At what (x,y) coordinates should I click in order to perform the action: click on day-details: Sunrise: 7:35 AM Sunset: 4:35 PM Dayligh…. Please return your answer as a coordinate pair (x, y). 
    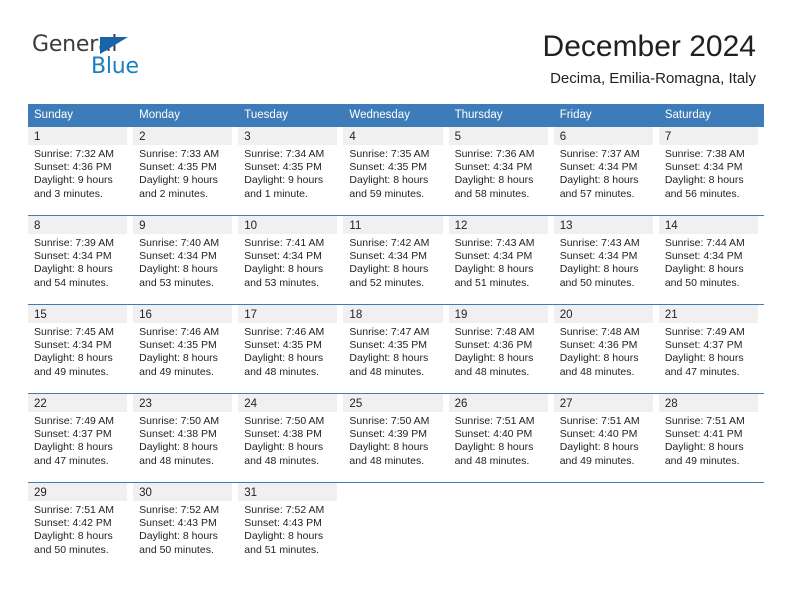
    Looking at the image, I should click on (392, 173).